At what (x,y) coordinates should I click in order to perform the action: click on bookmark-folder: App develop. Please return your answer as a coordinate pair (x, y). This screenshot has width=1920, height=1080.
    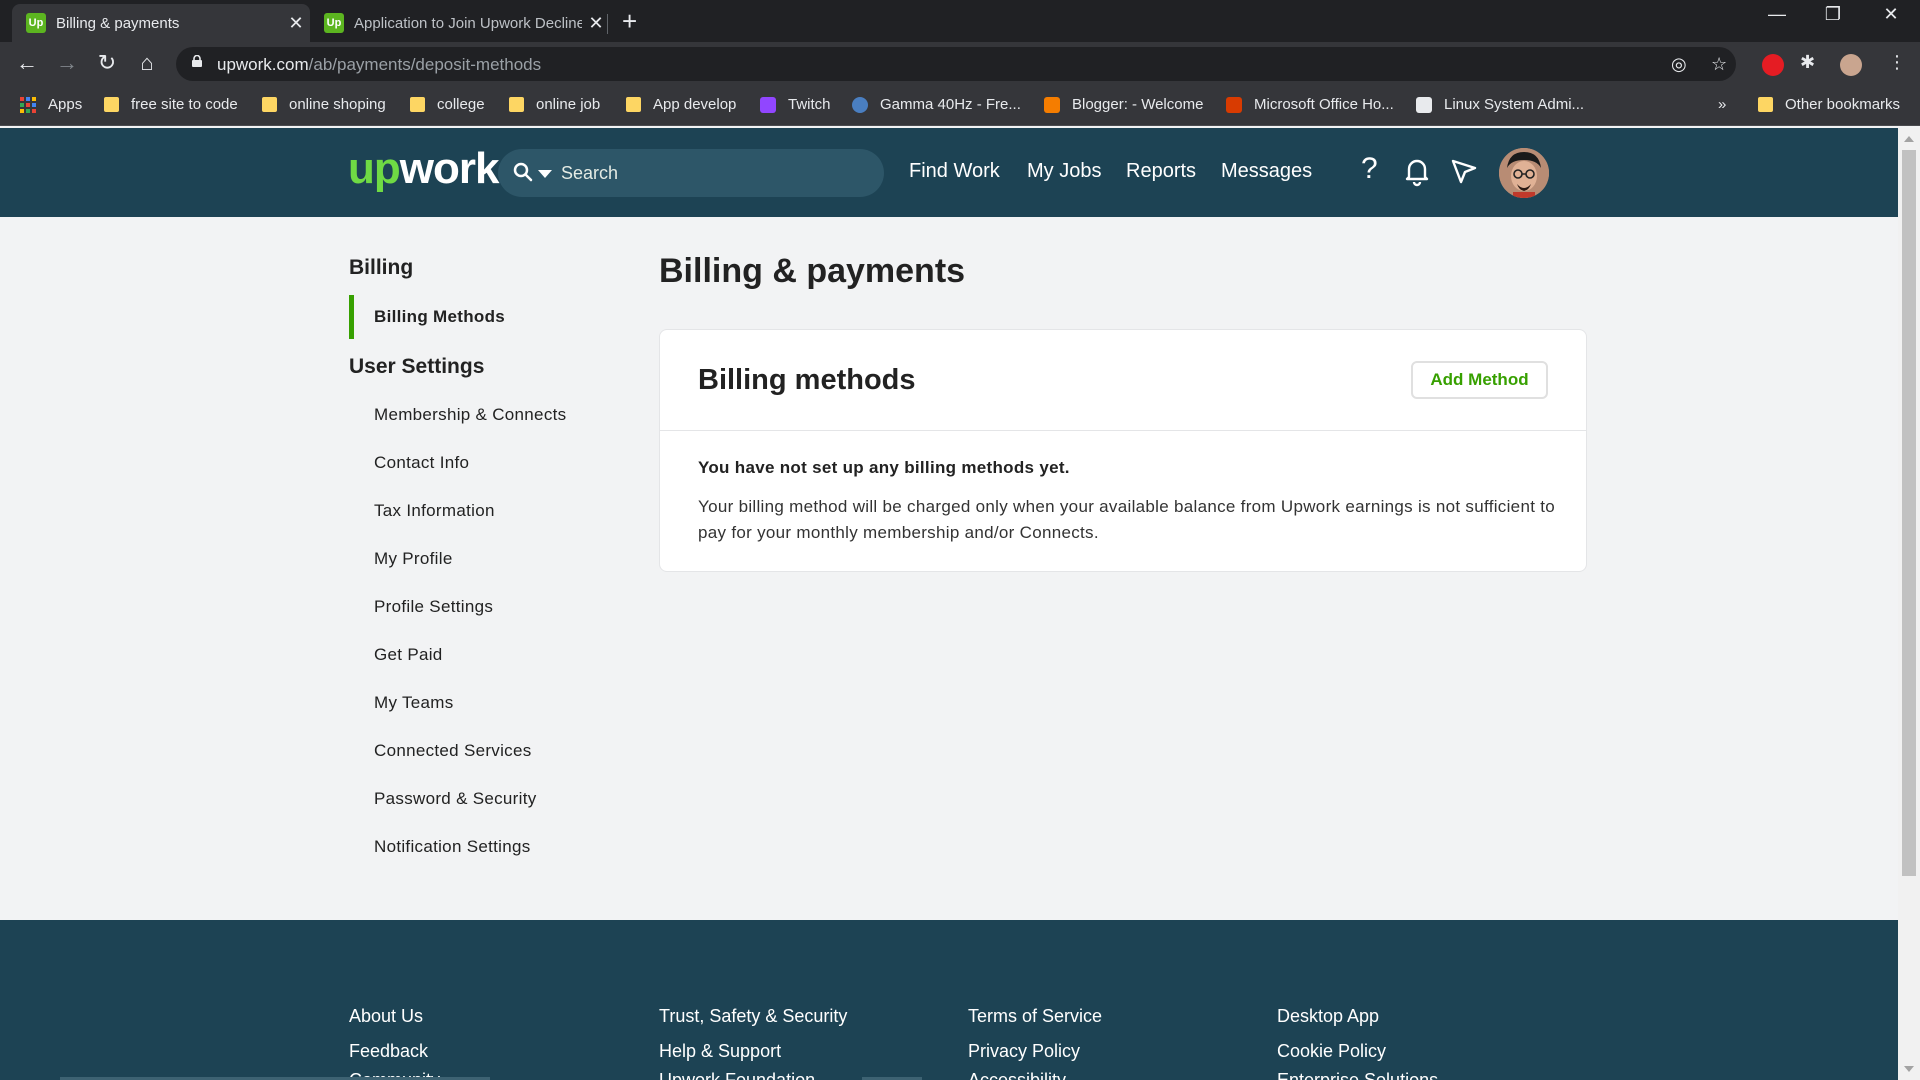
    Looking at the image, I should click on (681, 104).